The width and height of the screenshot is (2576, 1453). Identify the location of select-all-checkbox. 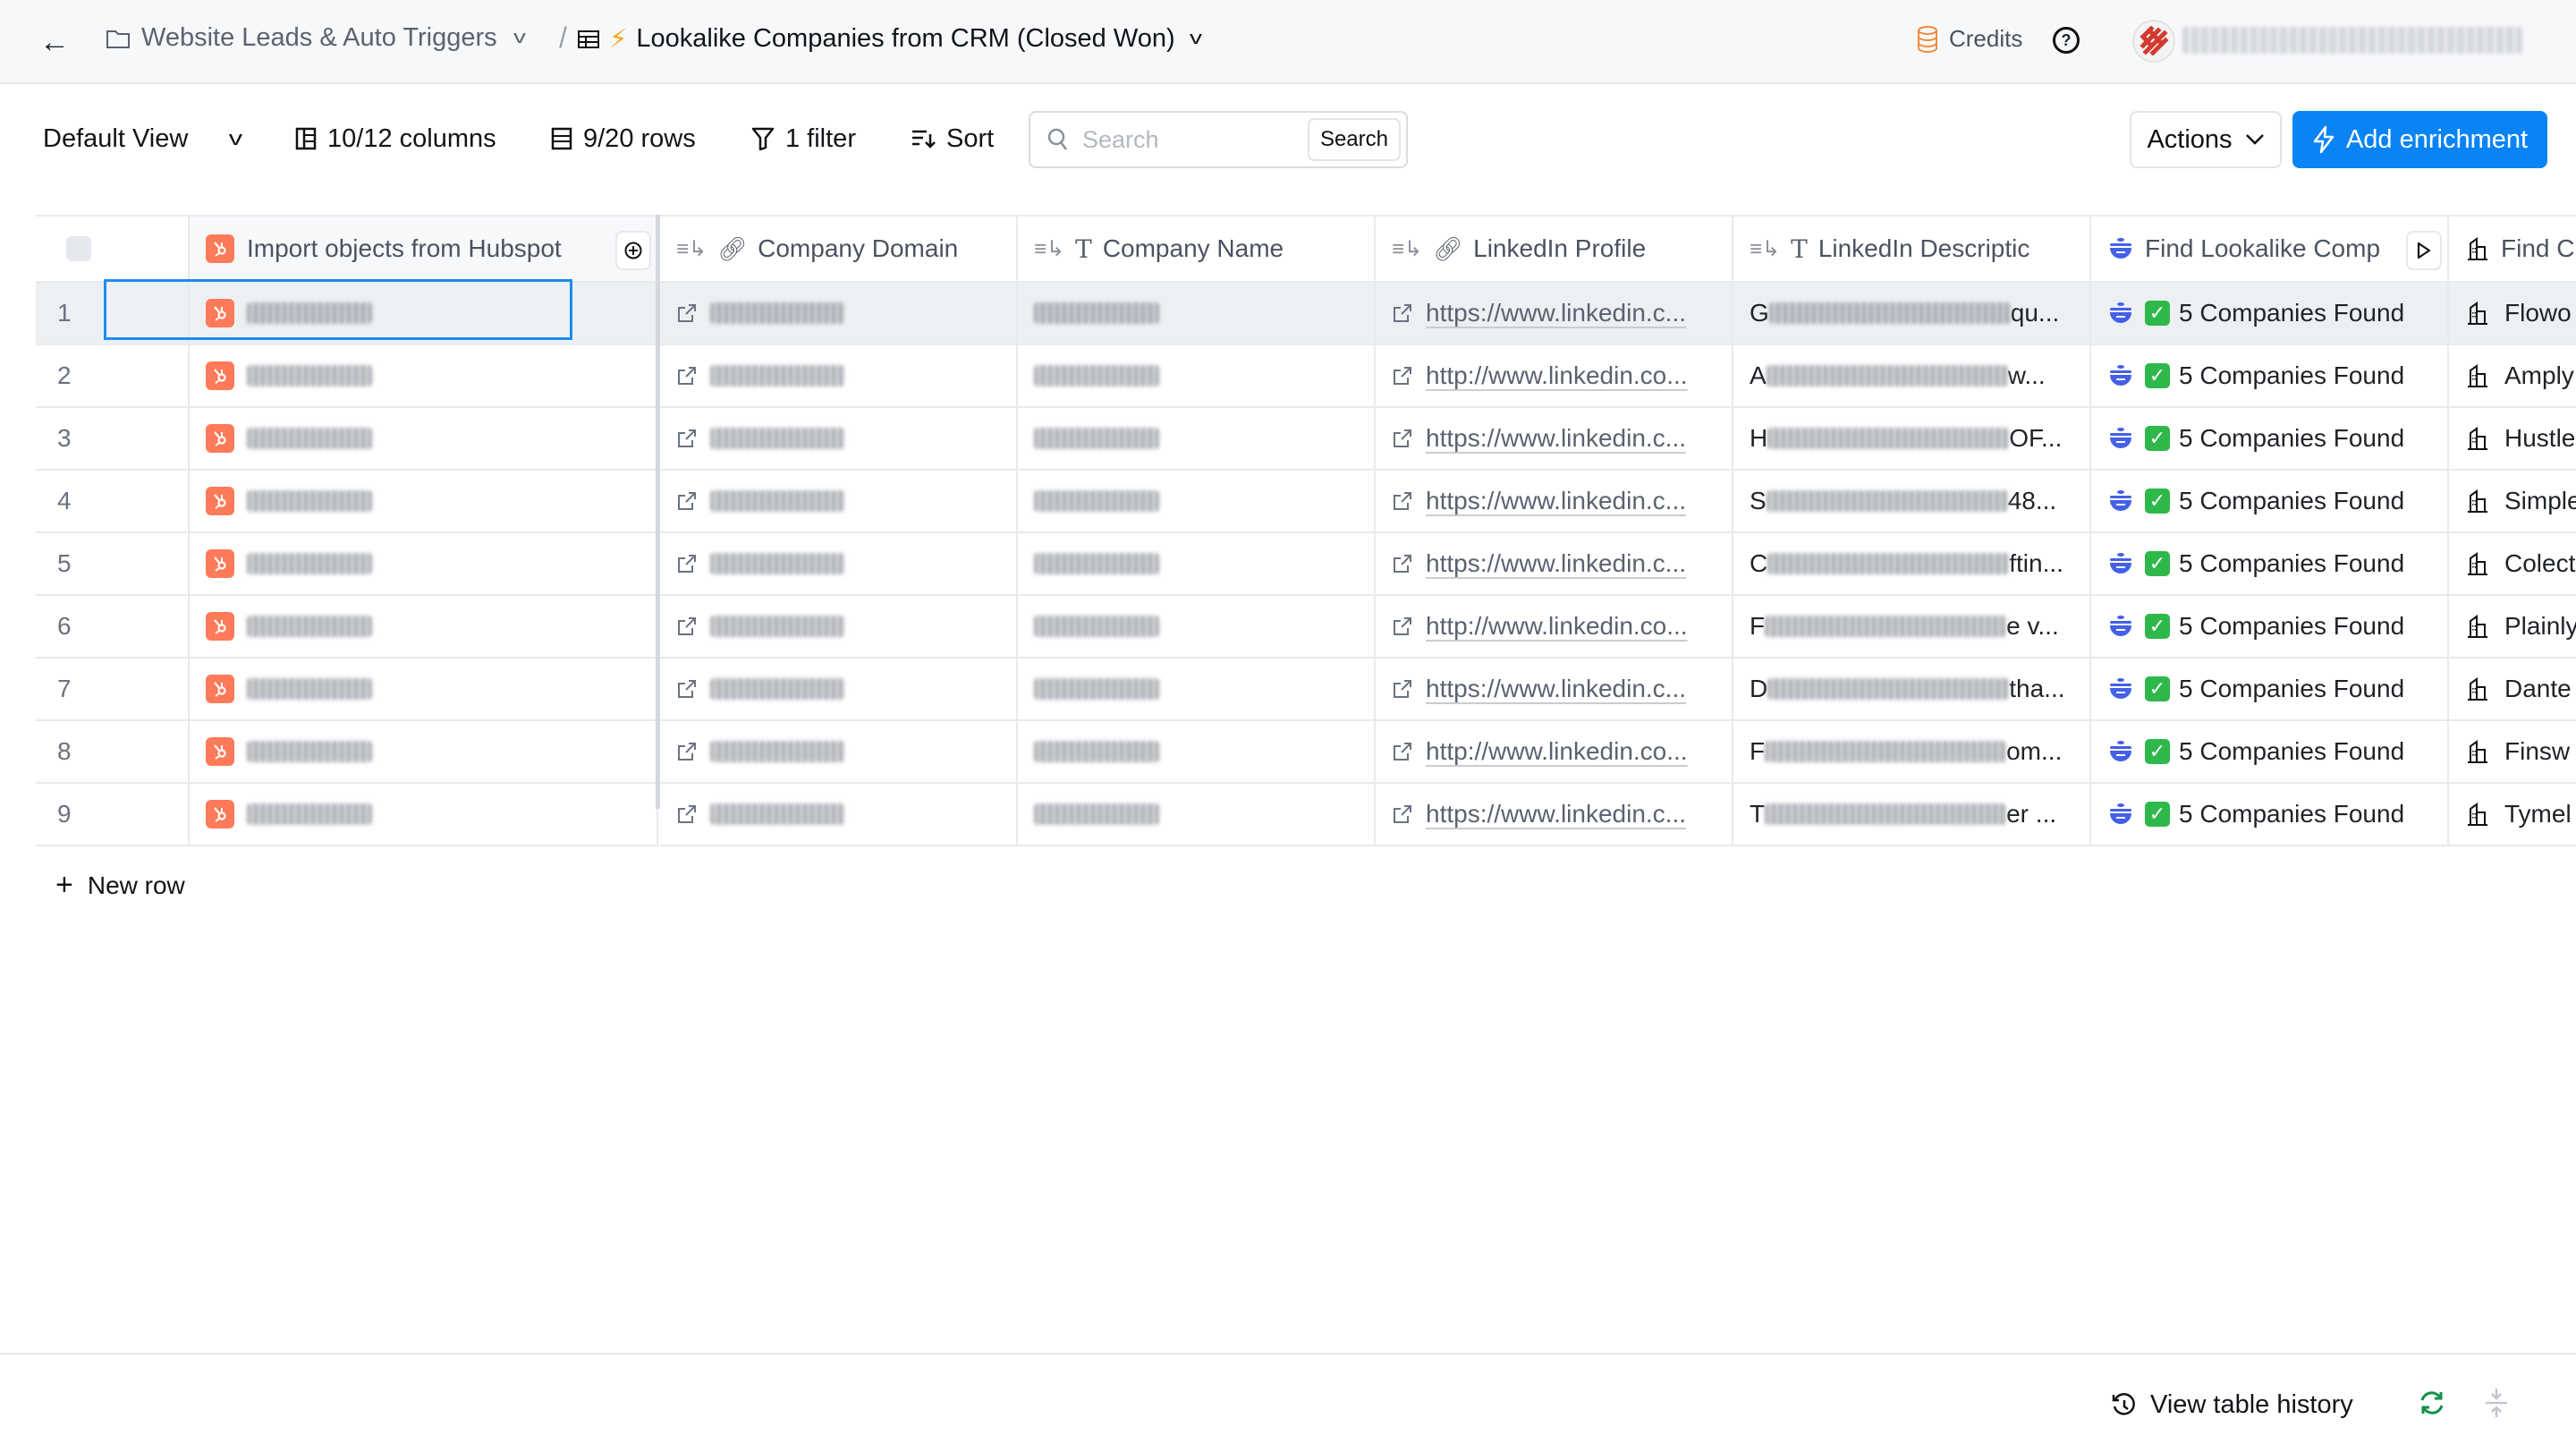
(78, 248).